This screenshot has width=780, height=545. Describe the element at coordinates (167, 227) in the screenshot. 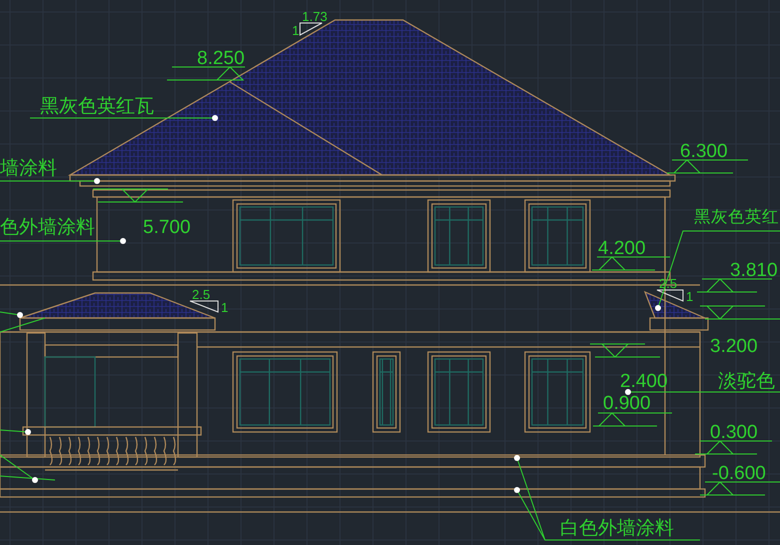

I see `elevation-label: 5.700` at that location.